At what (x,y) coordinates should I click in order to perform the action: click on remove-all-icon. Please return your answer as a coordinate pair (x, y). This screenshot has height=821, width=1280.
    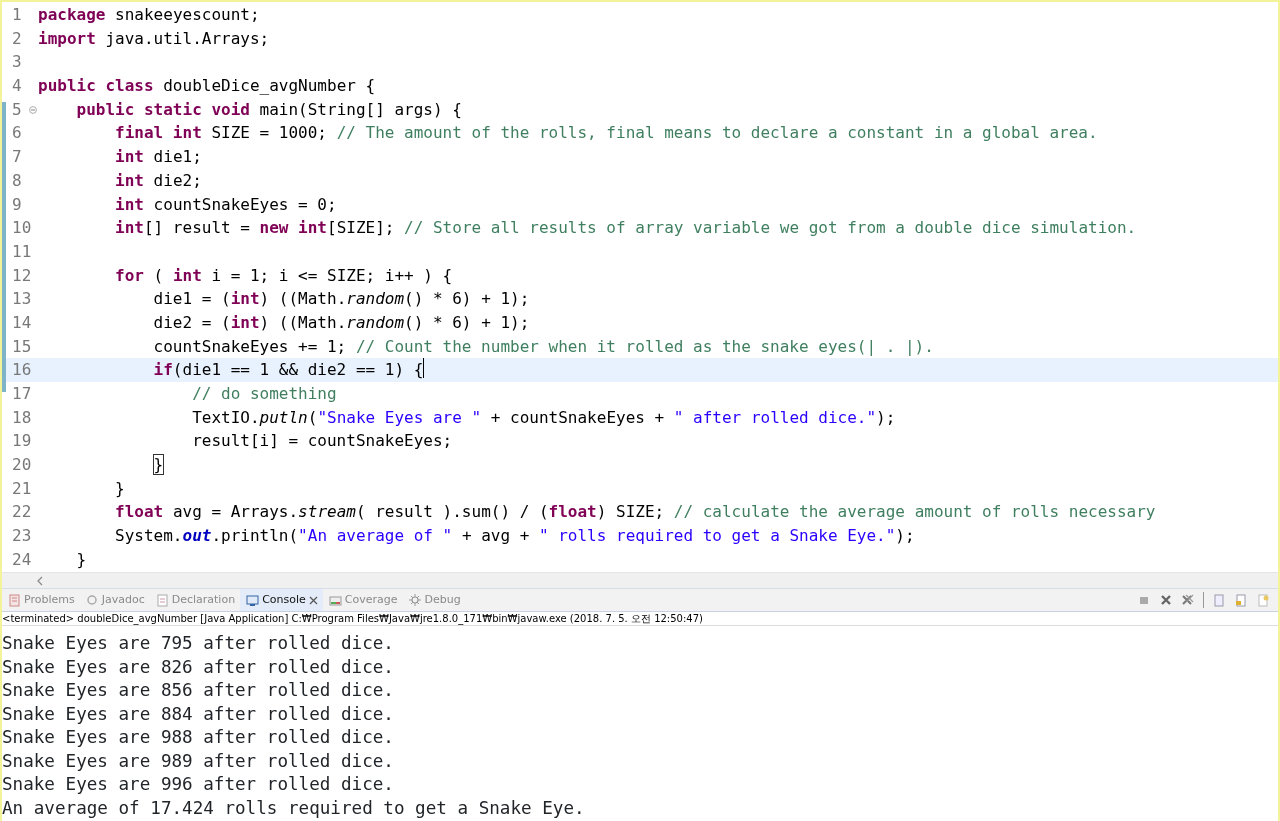
    Looking at the image, I should click on (1188, 600).